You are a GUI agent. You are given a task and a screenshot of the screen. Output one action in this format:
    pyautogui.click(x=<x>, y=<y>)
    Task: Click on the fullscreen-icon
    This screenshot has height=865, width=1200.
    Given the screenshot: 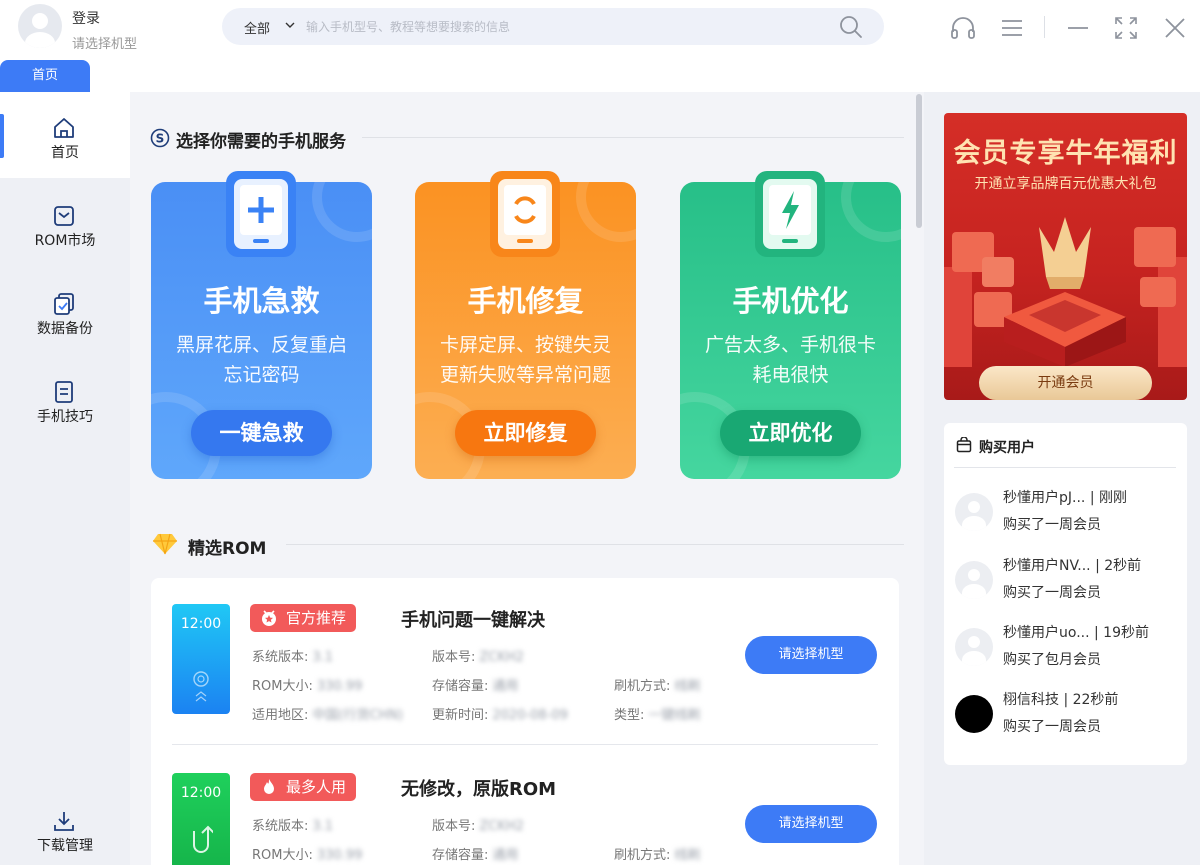 What is the action you would take?
    pyautogui.click(x=1126, y=28)
    